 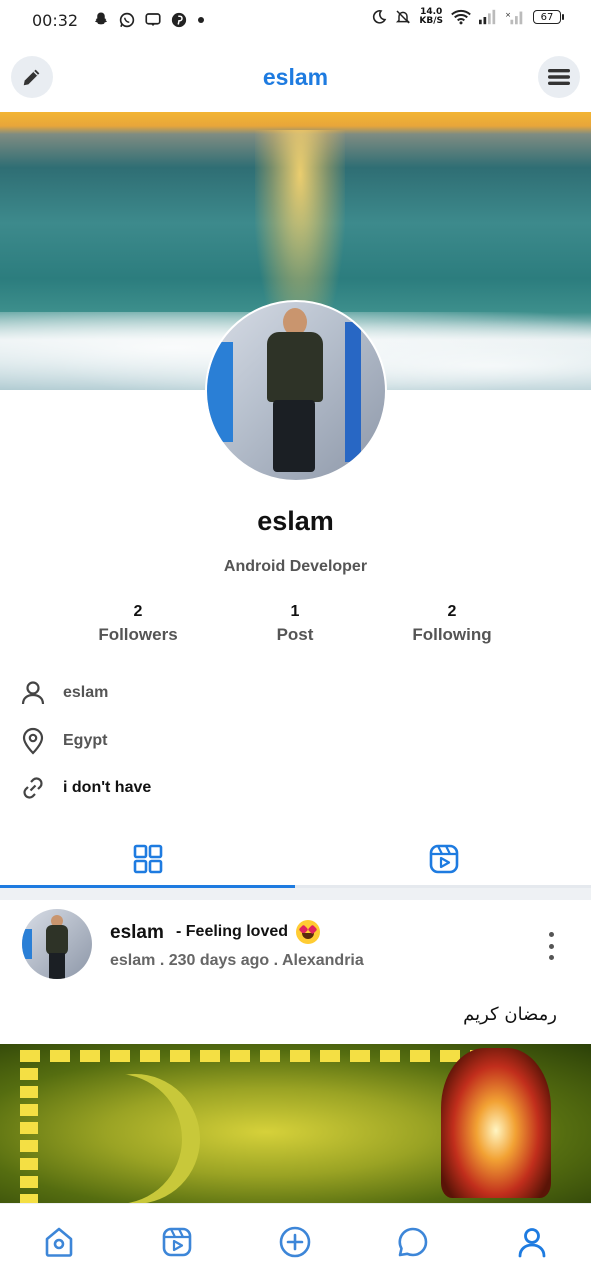 What do you see at coordinates (232, 931) in the screenshot?
I see `post-feeling-text: - Feeling loved` at bounding box center [232, 931].